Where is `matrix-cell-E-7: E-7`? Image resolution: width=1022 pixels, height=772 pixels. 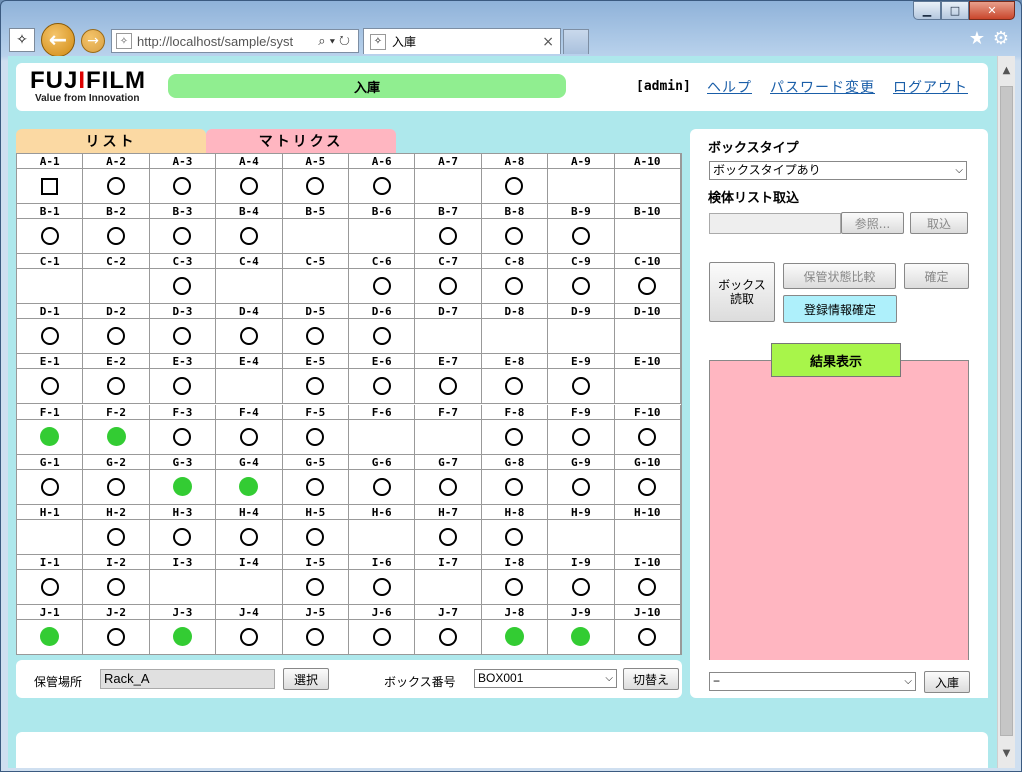 matrix-cell-E-7: E-7 is located at coordinates (448, 379).